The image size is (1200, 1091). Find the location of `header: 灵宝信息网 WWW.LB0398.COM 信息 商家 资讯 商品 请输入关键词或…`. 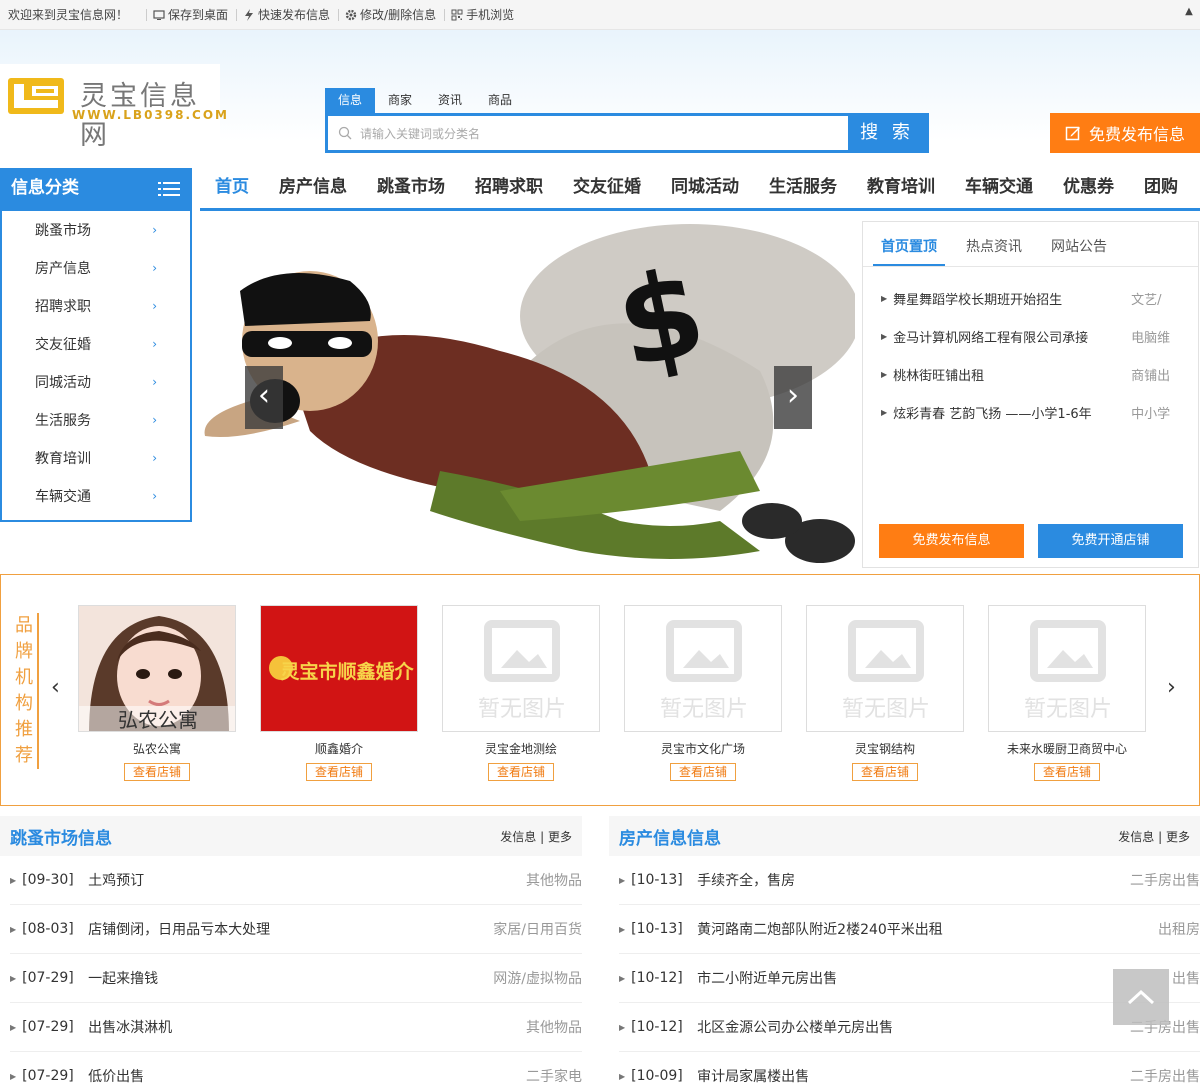

header: 灵宝信息网 WWW.LB0398.COM 信息 商家 资讯 商品 请输入关键词或… is located at coordinates (600, 96).